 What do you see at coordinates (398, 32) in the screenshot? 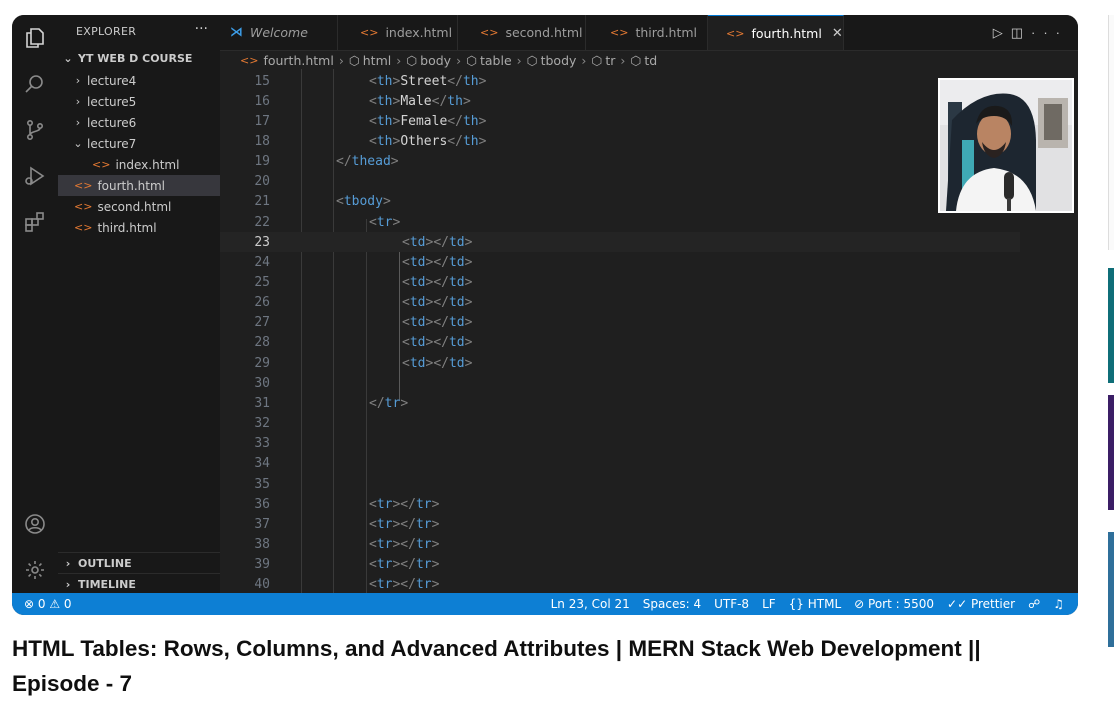
I see `tab-index-html: <> index.html` at bounding box center [398, 32].